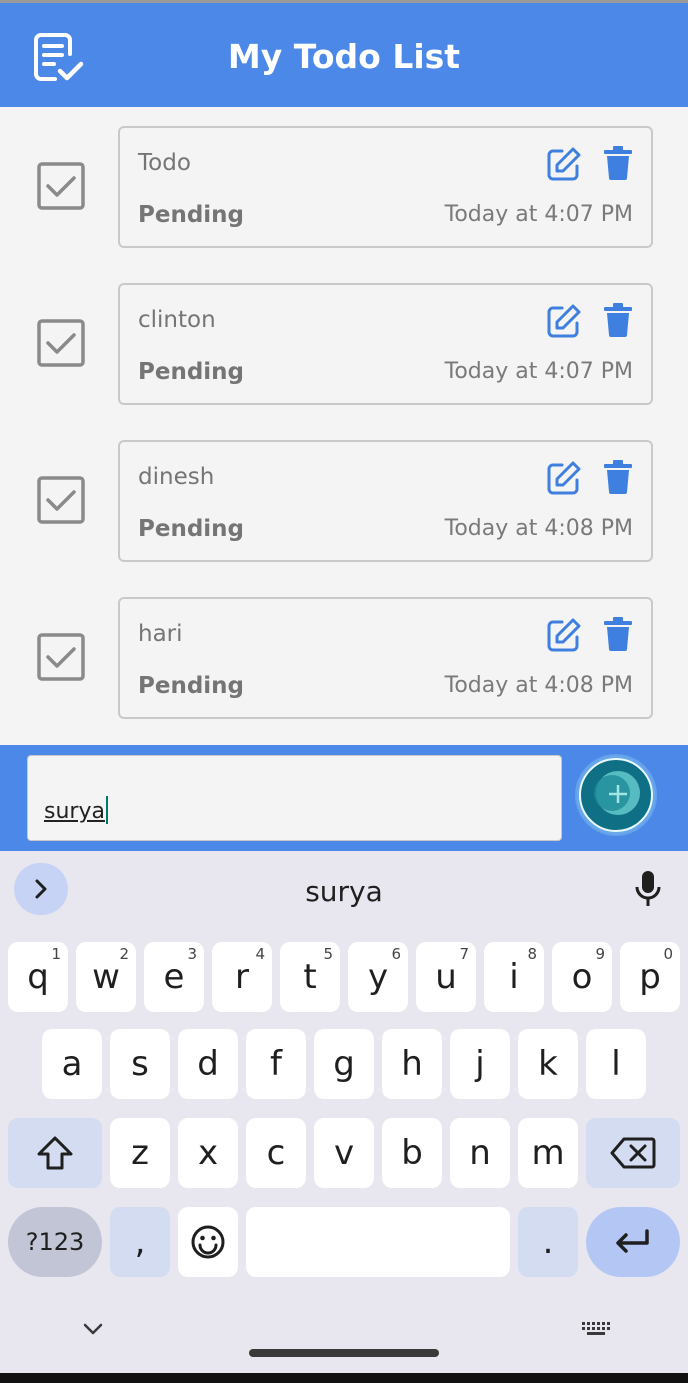  What do you see at coordinates (106, 977) in the screenshot?
I see `key-w: w2` at bounding box center [106, 977].